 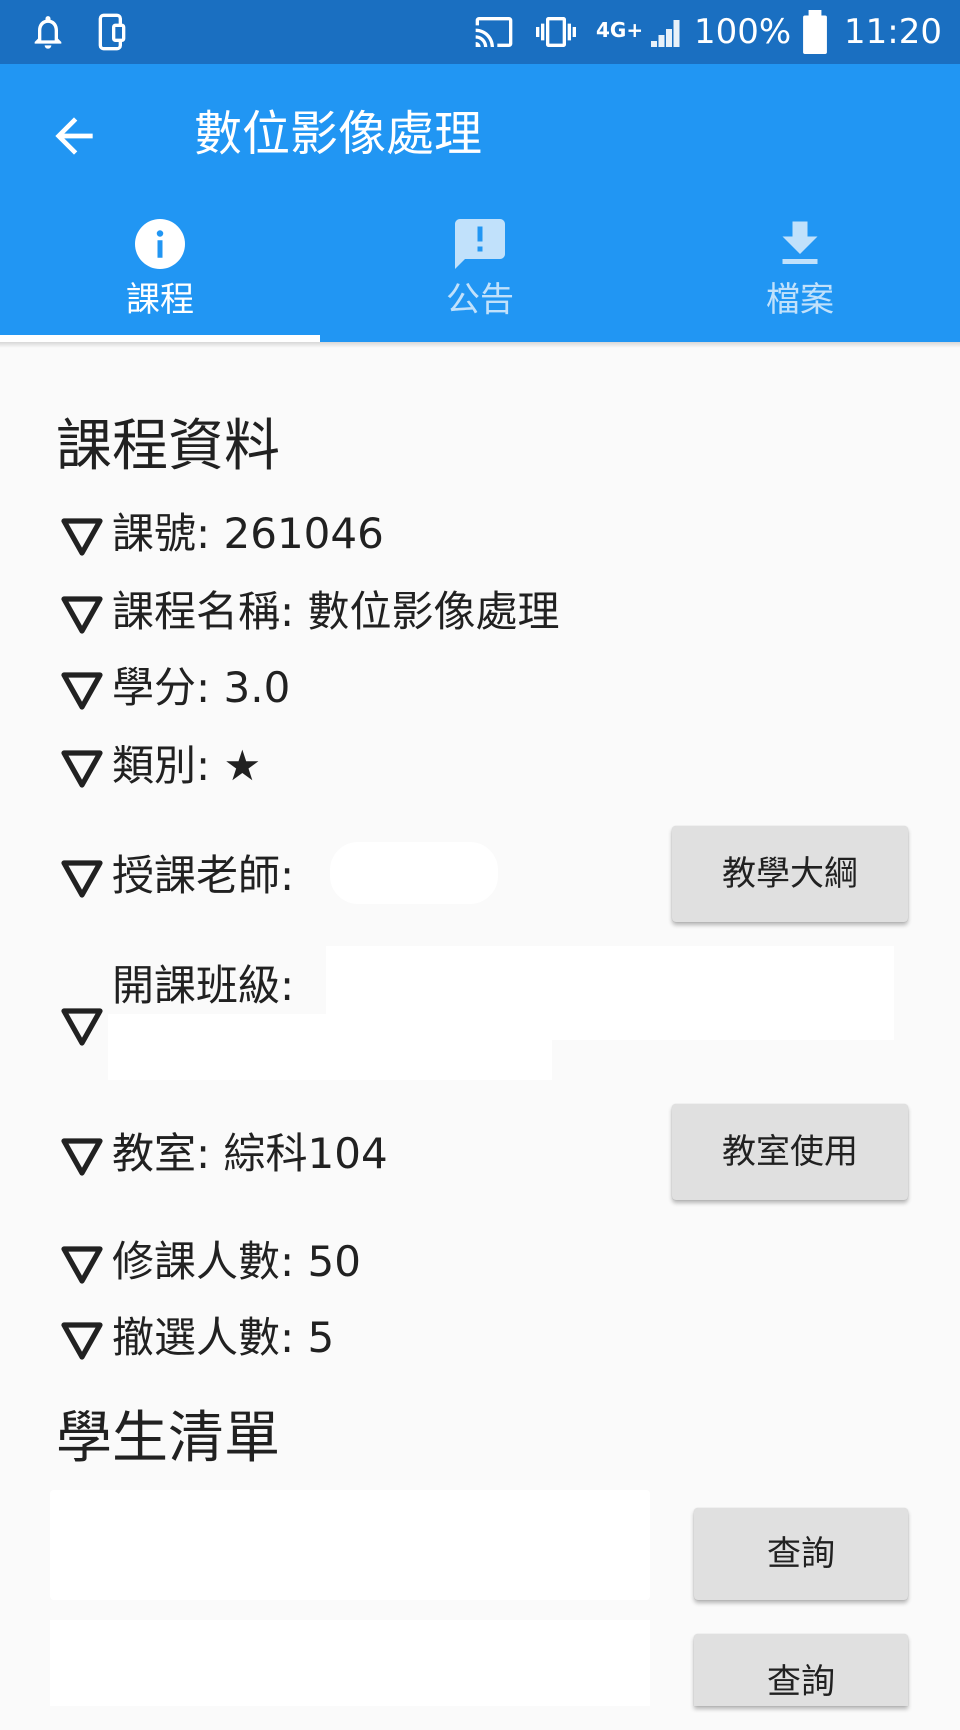 I want to click on withdrawn-row: 撤選人數: 5, so click(x=197, y=1338).